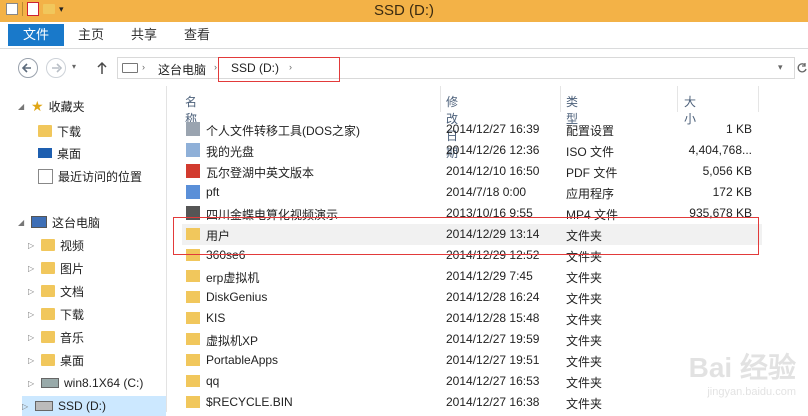  I want to click on file-row: DiskGenius 2014/12/28 16:24 文件夹, so click(472, 297).